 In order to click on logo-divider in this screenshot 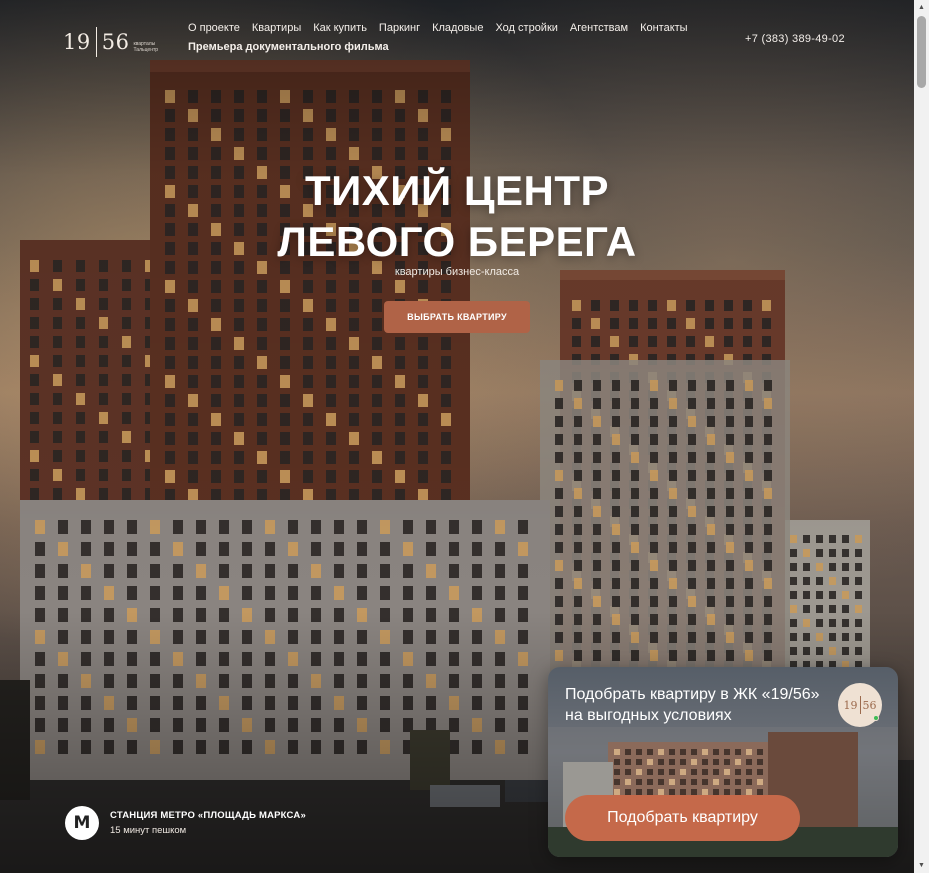, I will do `click(96, 42)`.